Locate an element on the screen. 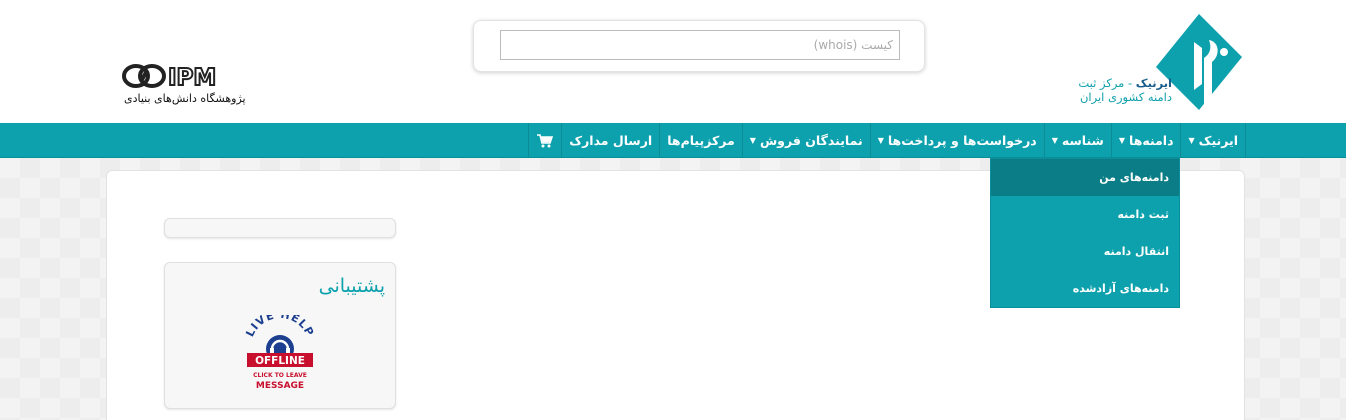 The image size is (1346, 420). nav-item-resellers: نمایندگان فروش ▼ is located at coordinates (805, 140).